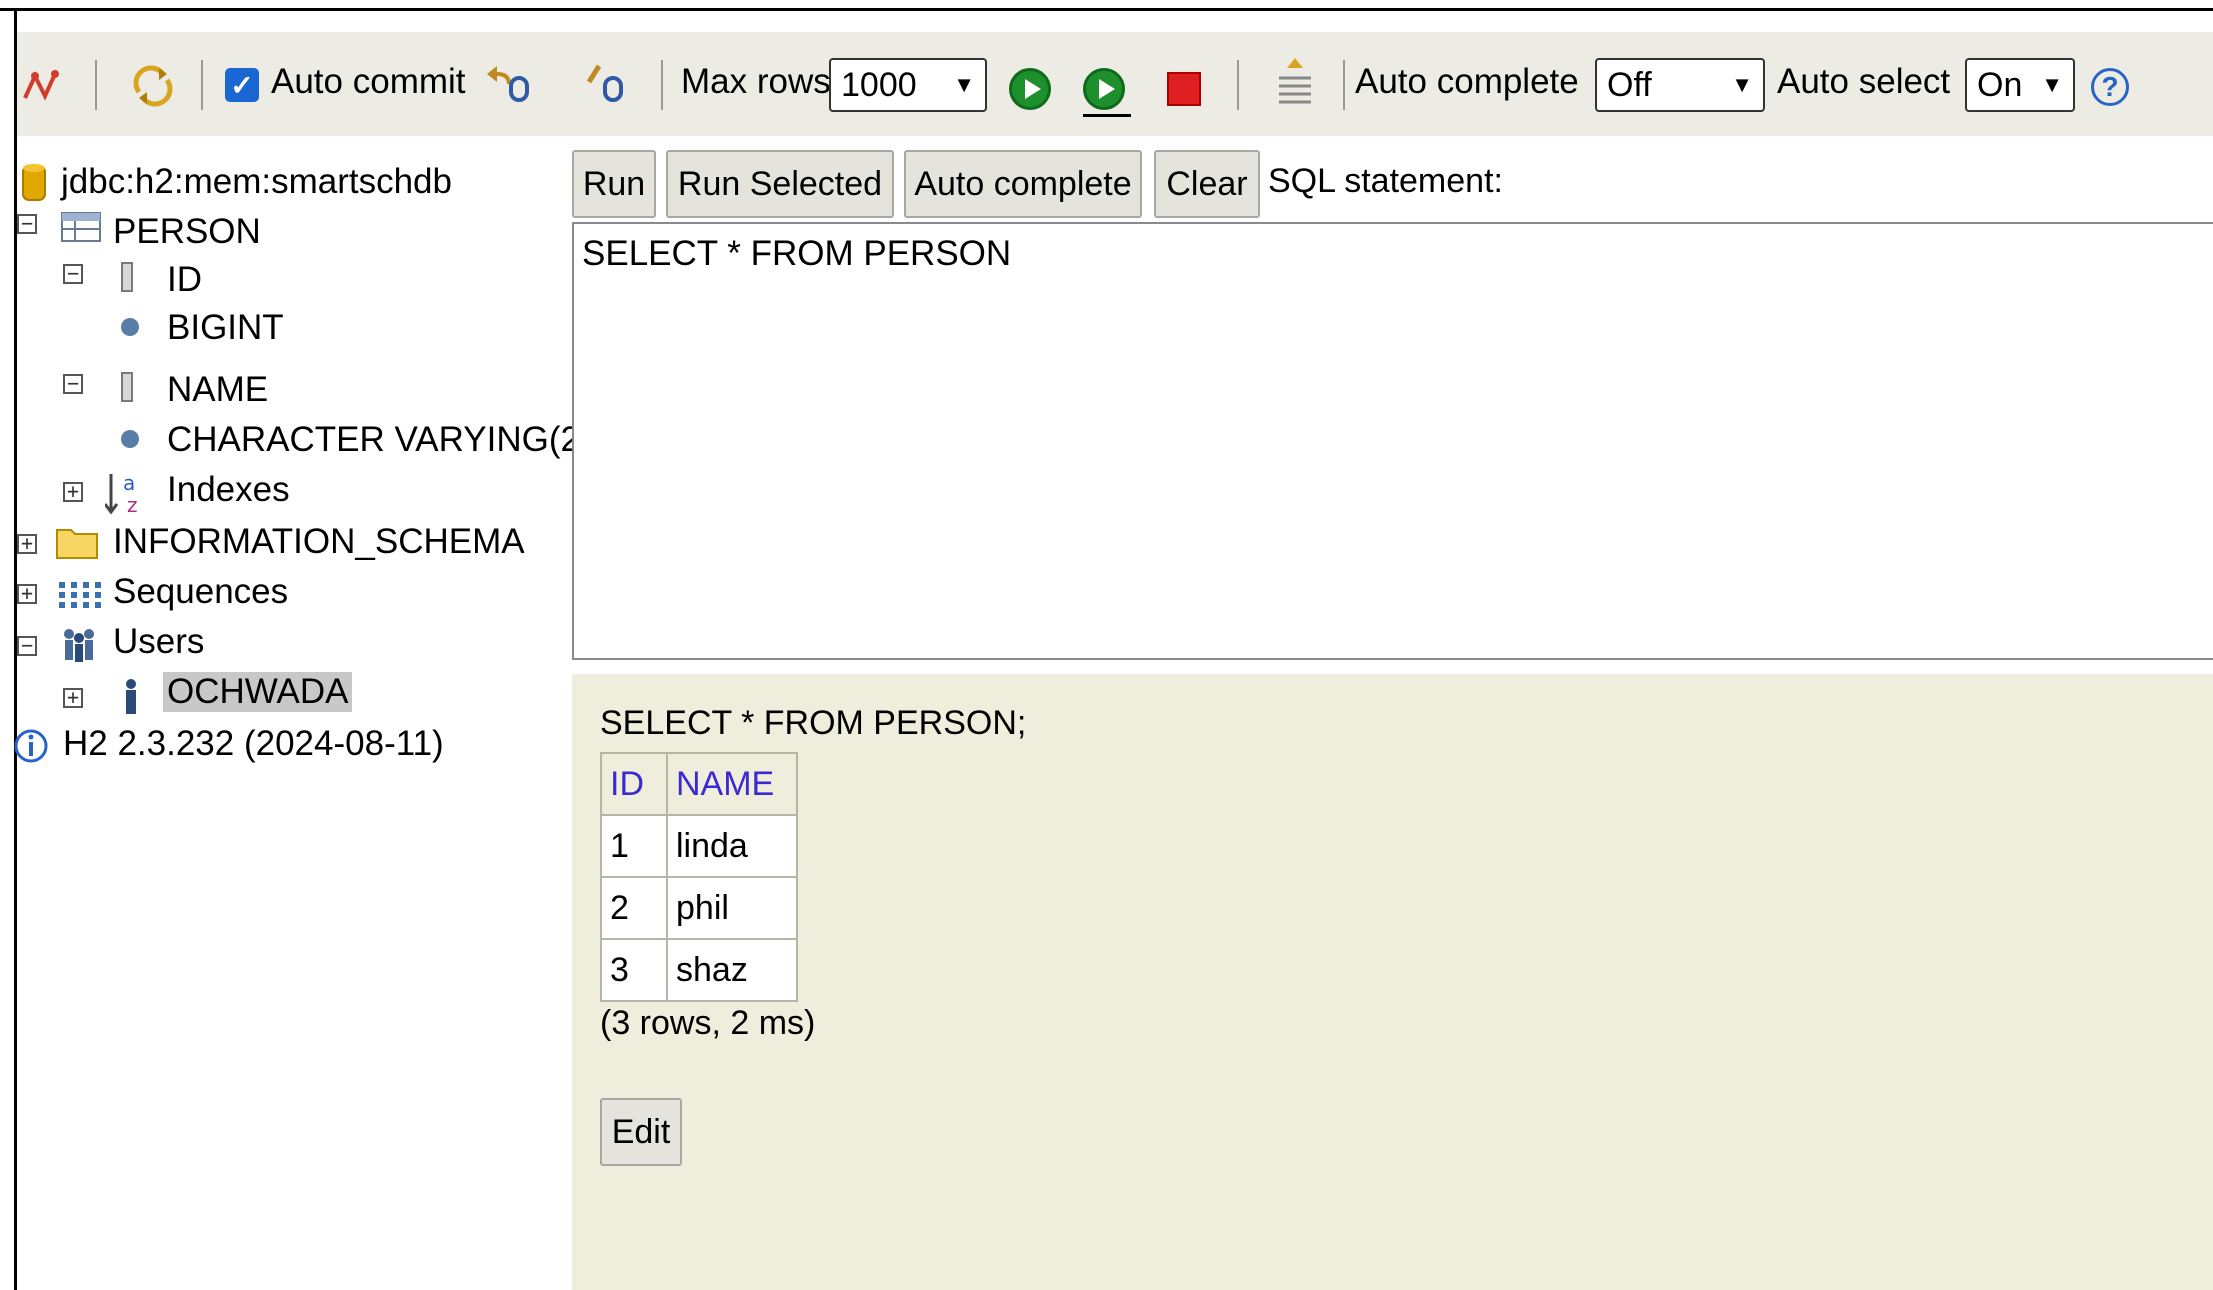 This screenshot has width=2213, height=1290. What do you see at coordinates (31, 746) in the screenshot?
I see `info-icon` at bounding box center [31, 746].